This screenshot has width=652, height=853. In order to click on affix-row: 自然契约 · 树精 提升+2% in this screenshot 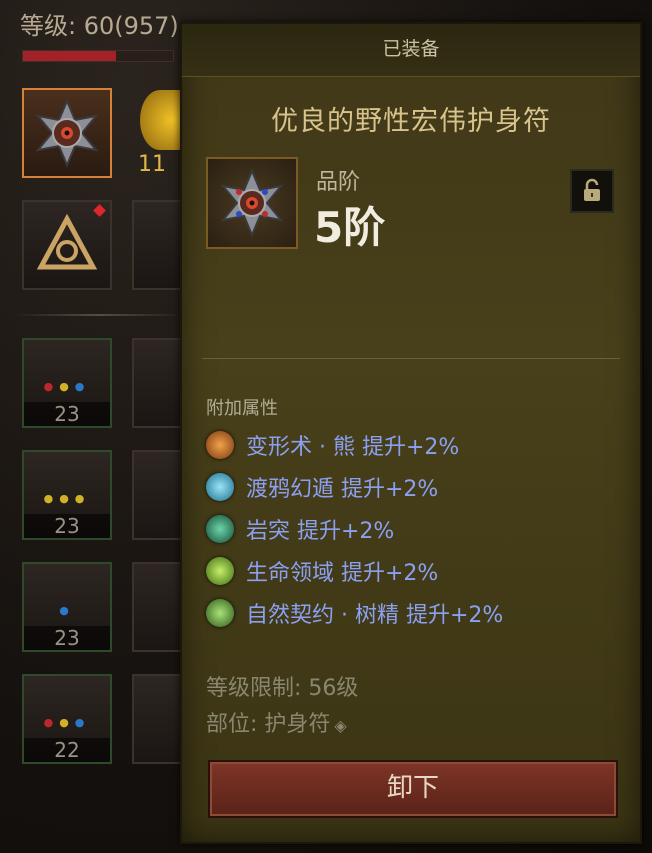, I will do `click(416, 613)`.